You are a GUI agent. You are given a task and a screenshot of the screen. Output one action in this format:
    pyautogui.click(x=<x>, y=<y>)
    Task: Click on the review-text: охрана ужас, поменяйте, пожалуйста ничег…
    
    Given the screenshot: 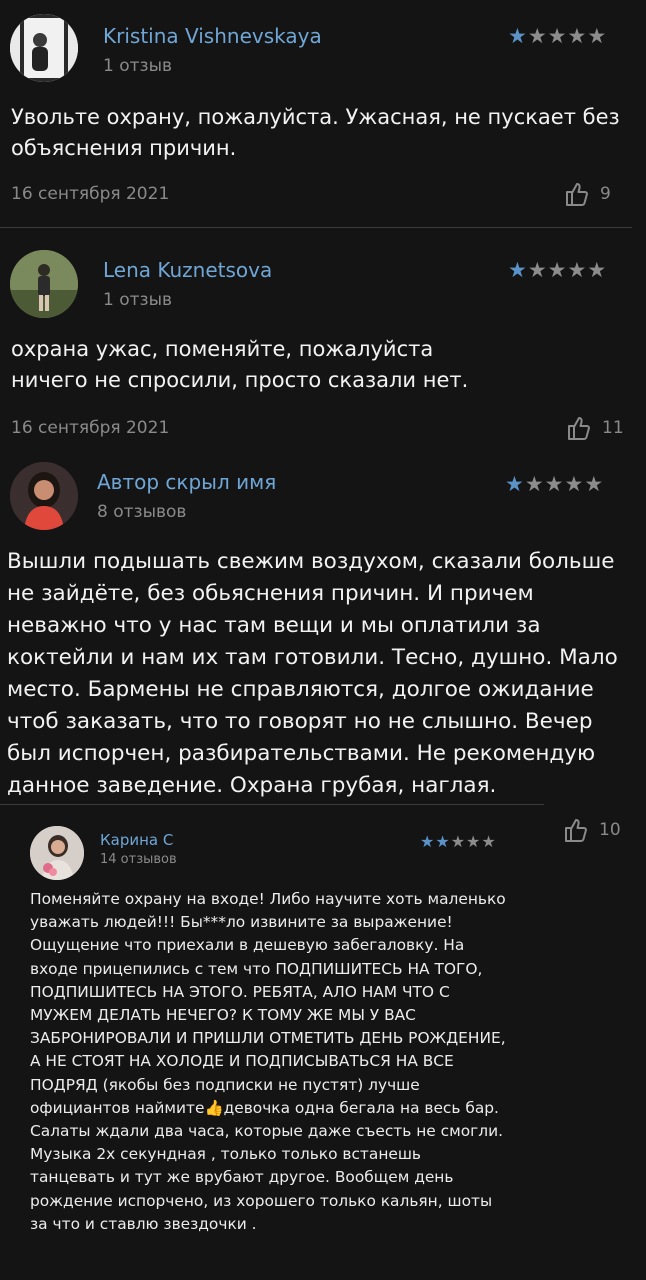 What is the action you would take?
    pyautogui.click(x=321, y=365)
    